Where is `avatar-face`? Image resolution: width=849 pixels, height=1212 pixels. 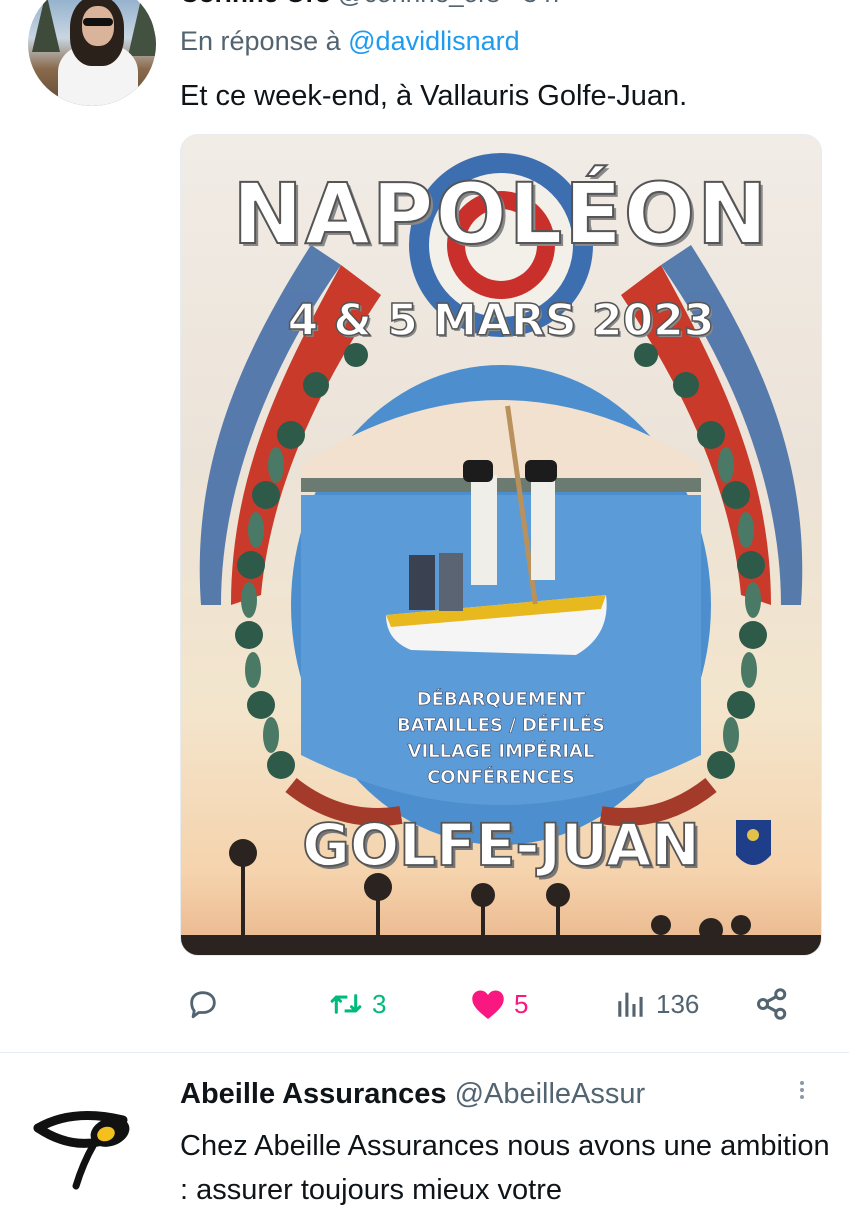
avatar-face is located at coordinates (98, 26).